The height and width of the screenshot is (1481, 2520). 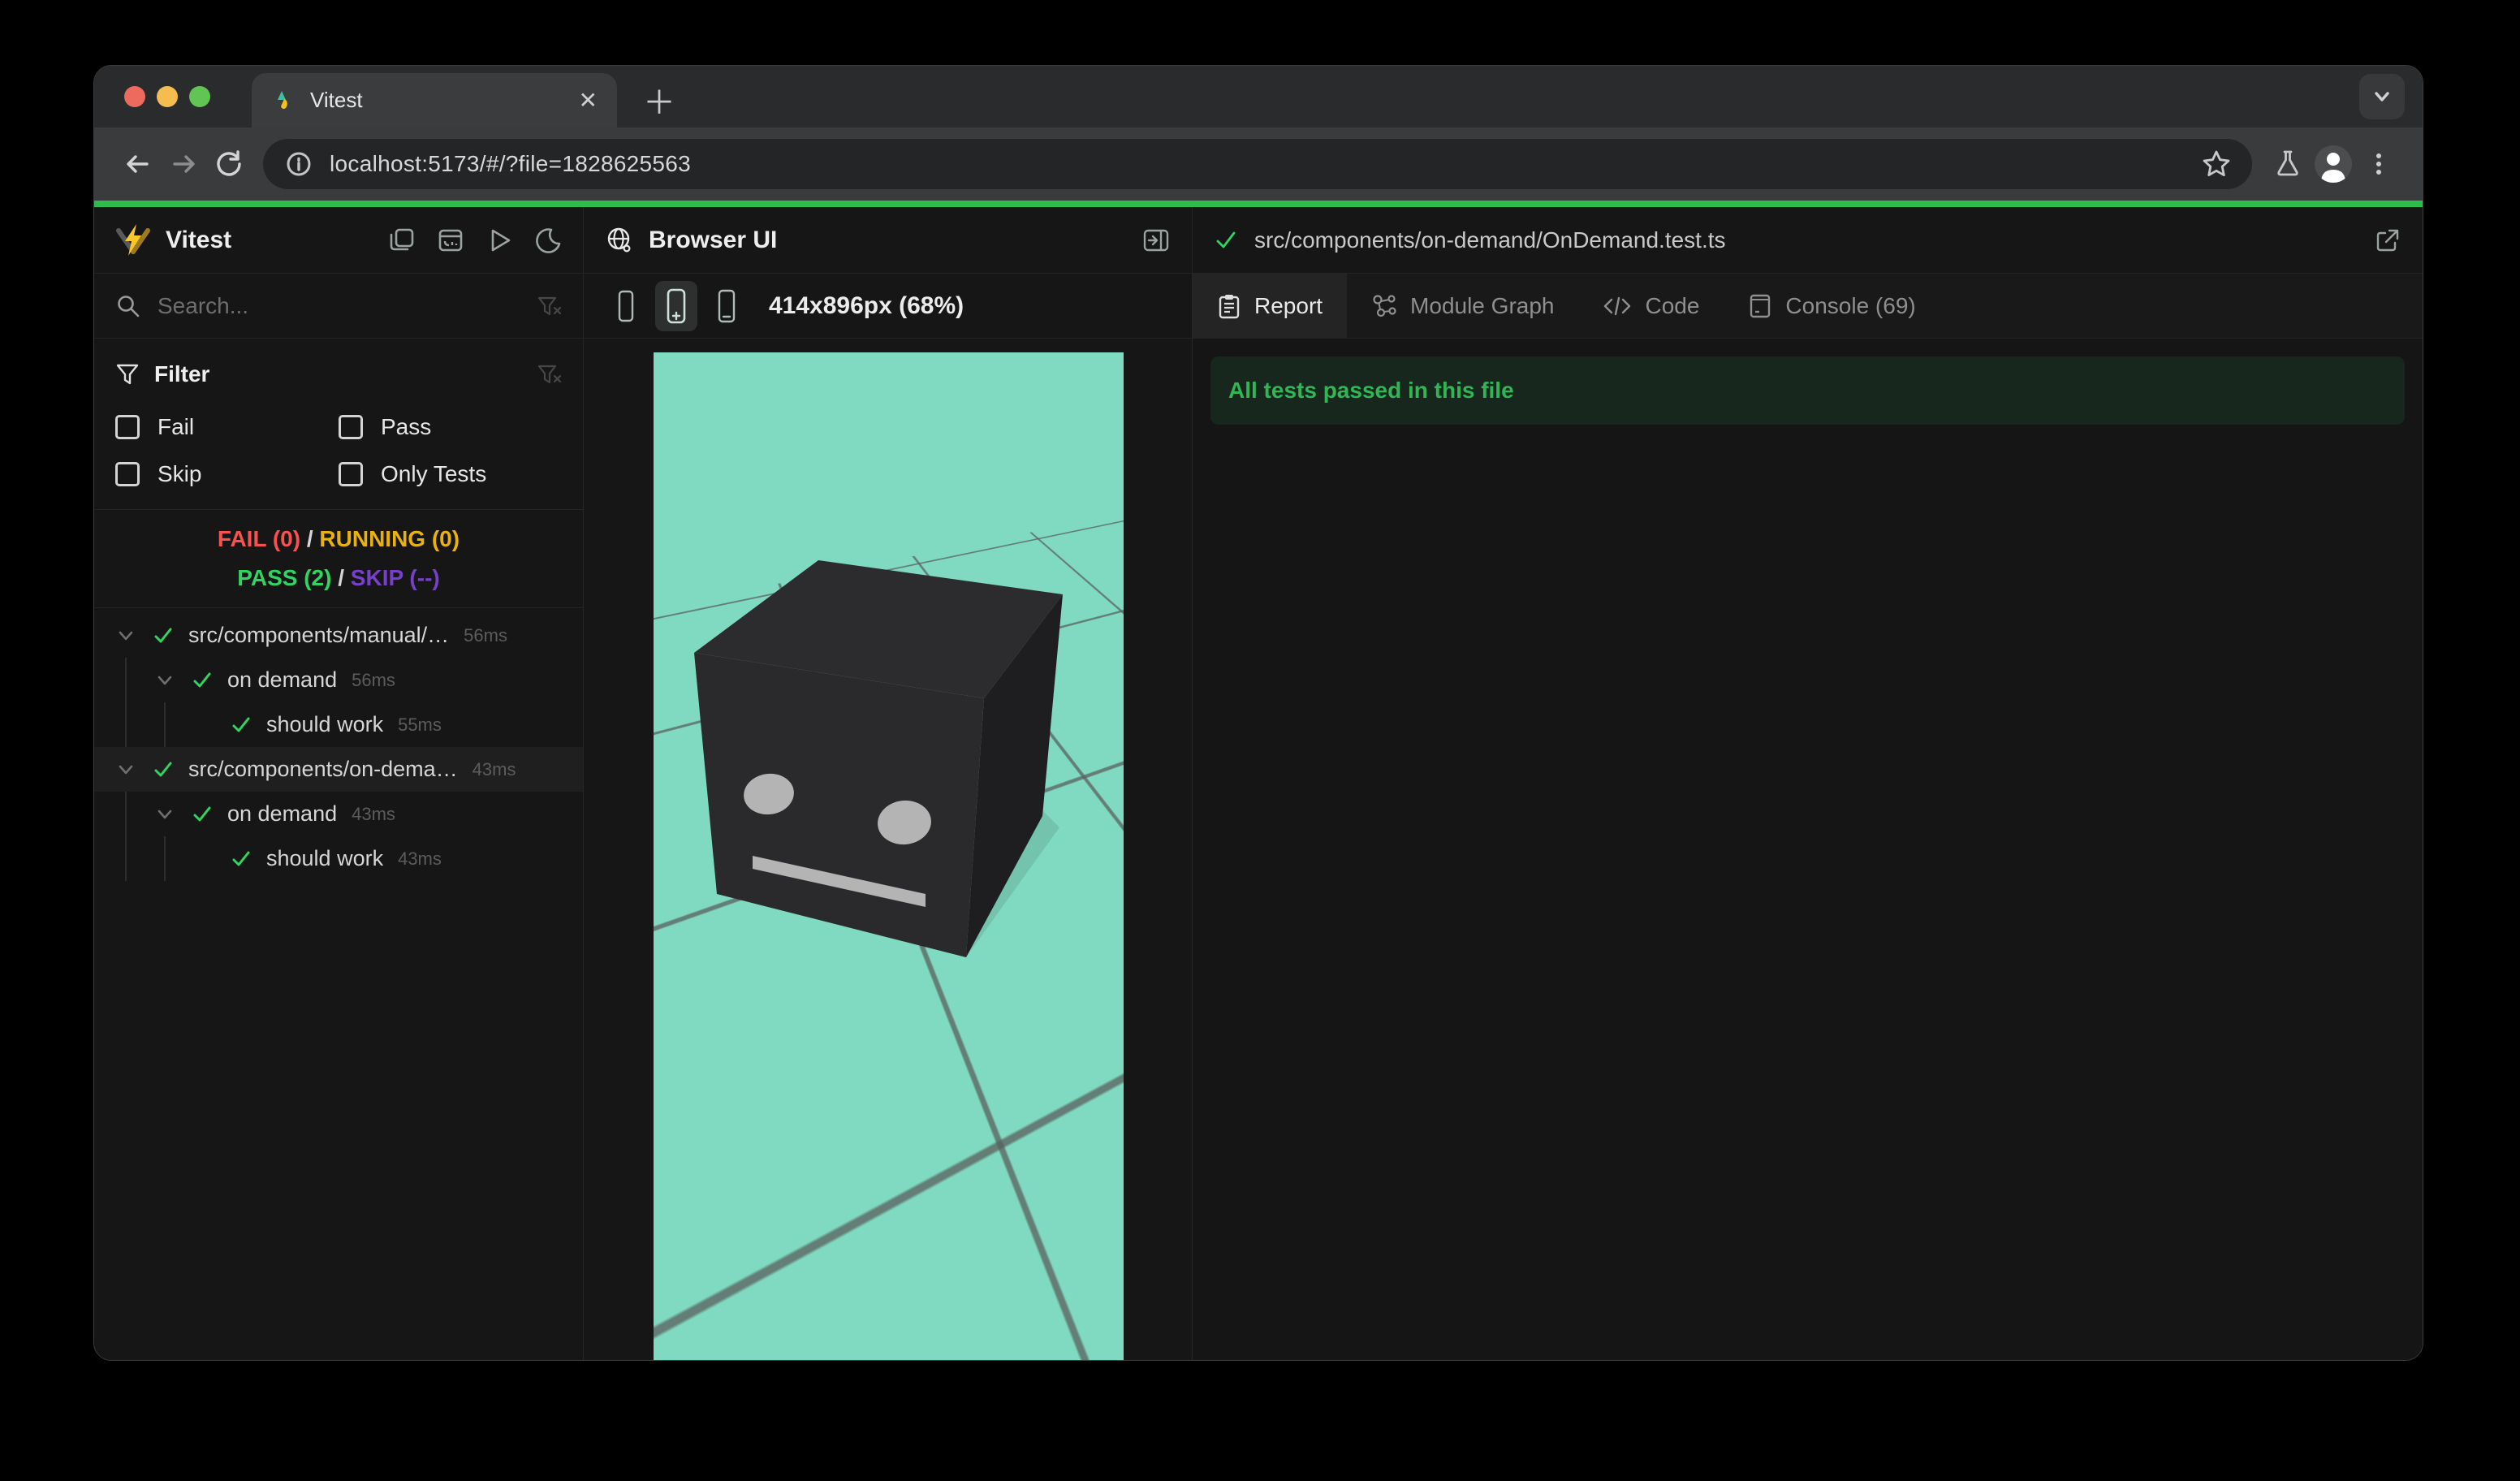 What do you see at coordinates (1258, 204) in the screenshot?
I see `test-progress-bar` at bounding box center [1258, 204].